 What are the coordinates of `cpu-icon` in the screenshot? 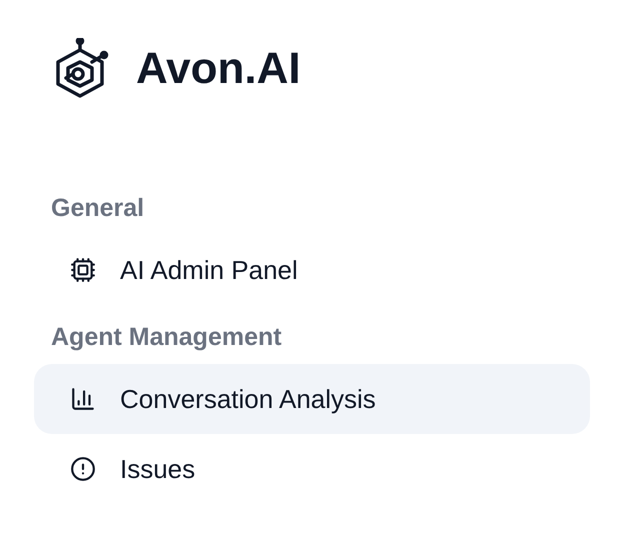 It's located at (83, 270).